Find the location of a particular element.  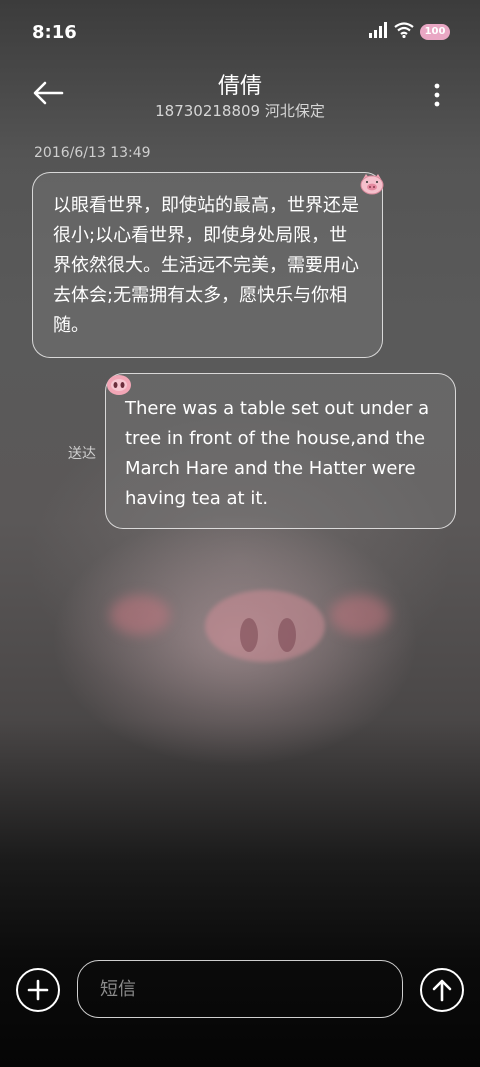

message-input is located at coordinates (240, 989).